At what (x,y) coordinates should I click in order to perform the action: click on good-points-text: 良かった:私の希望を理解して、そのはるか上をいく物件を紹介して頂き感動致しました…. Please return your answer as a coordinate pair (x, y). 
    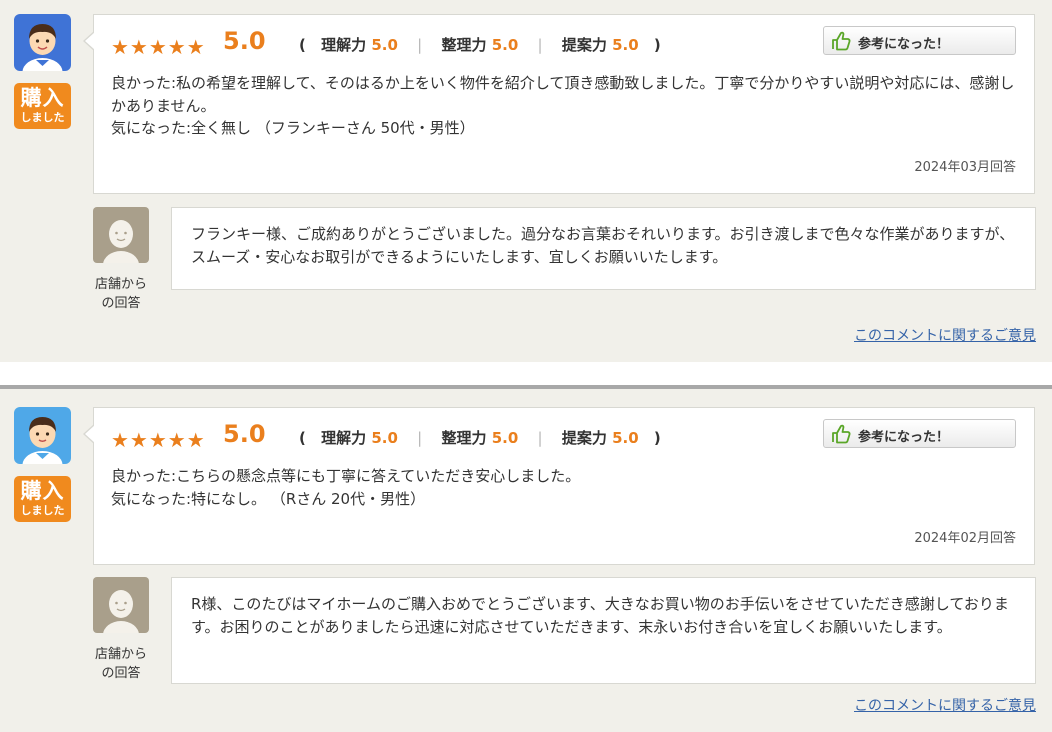
    Looking at the image, I should click on (563, 94).